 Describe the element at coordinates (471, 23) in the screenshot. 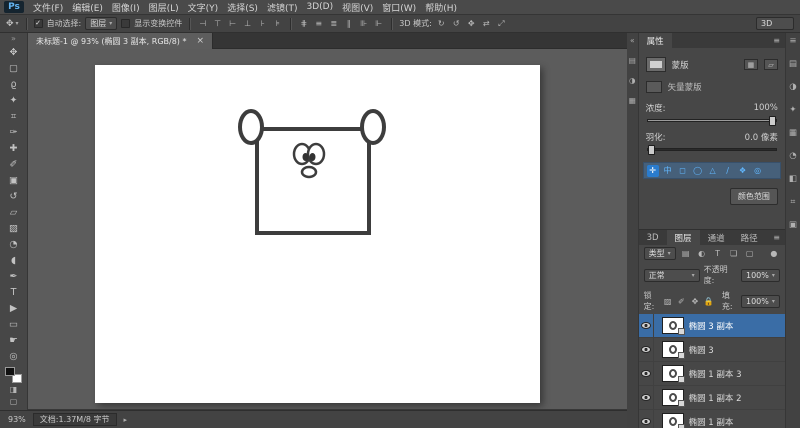

I see `3d-drag-icon: ✥` at that location.